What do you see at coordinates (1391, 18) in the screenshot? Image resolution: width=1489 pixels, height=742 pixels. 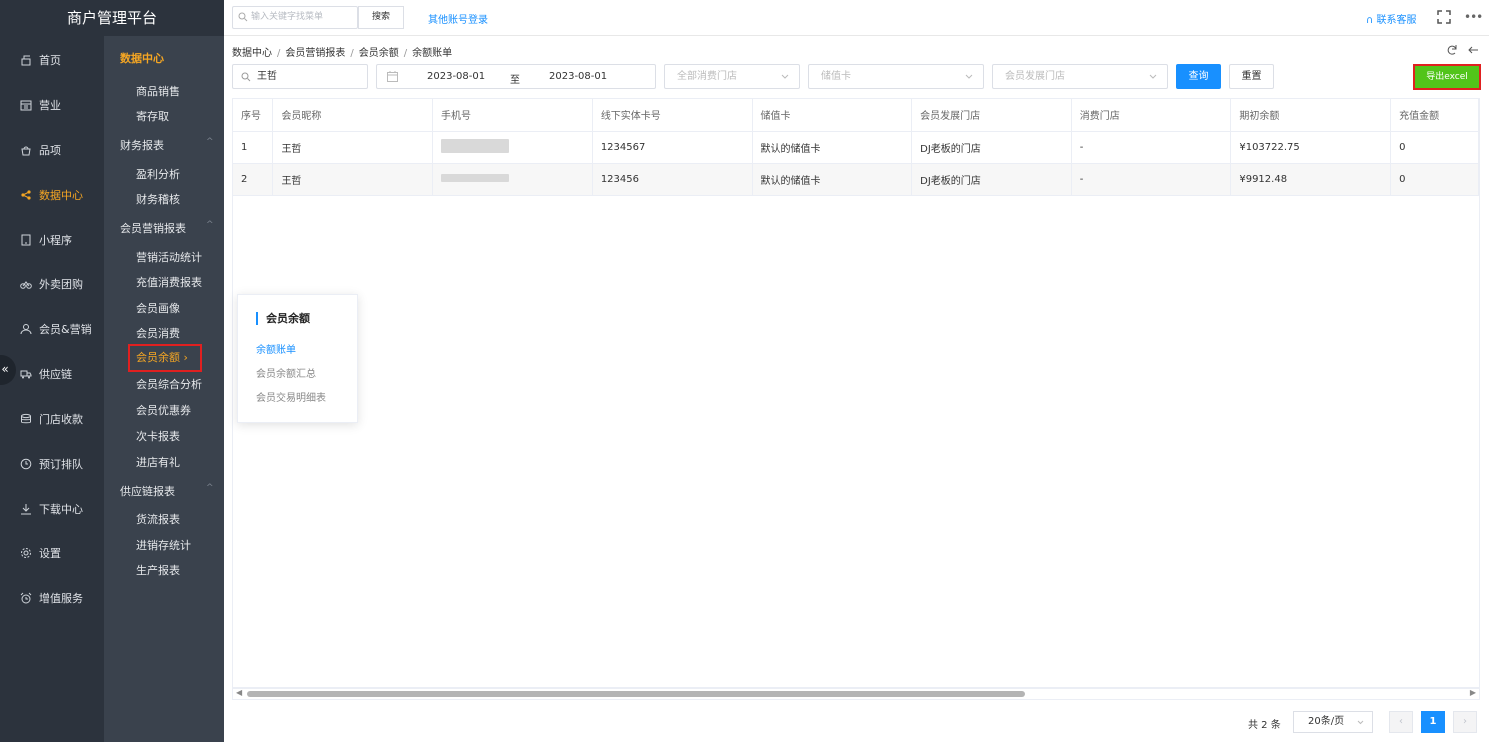 I see `contact-support-link: ∩ 联系客服` at bounding box center [1391, 18].